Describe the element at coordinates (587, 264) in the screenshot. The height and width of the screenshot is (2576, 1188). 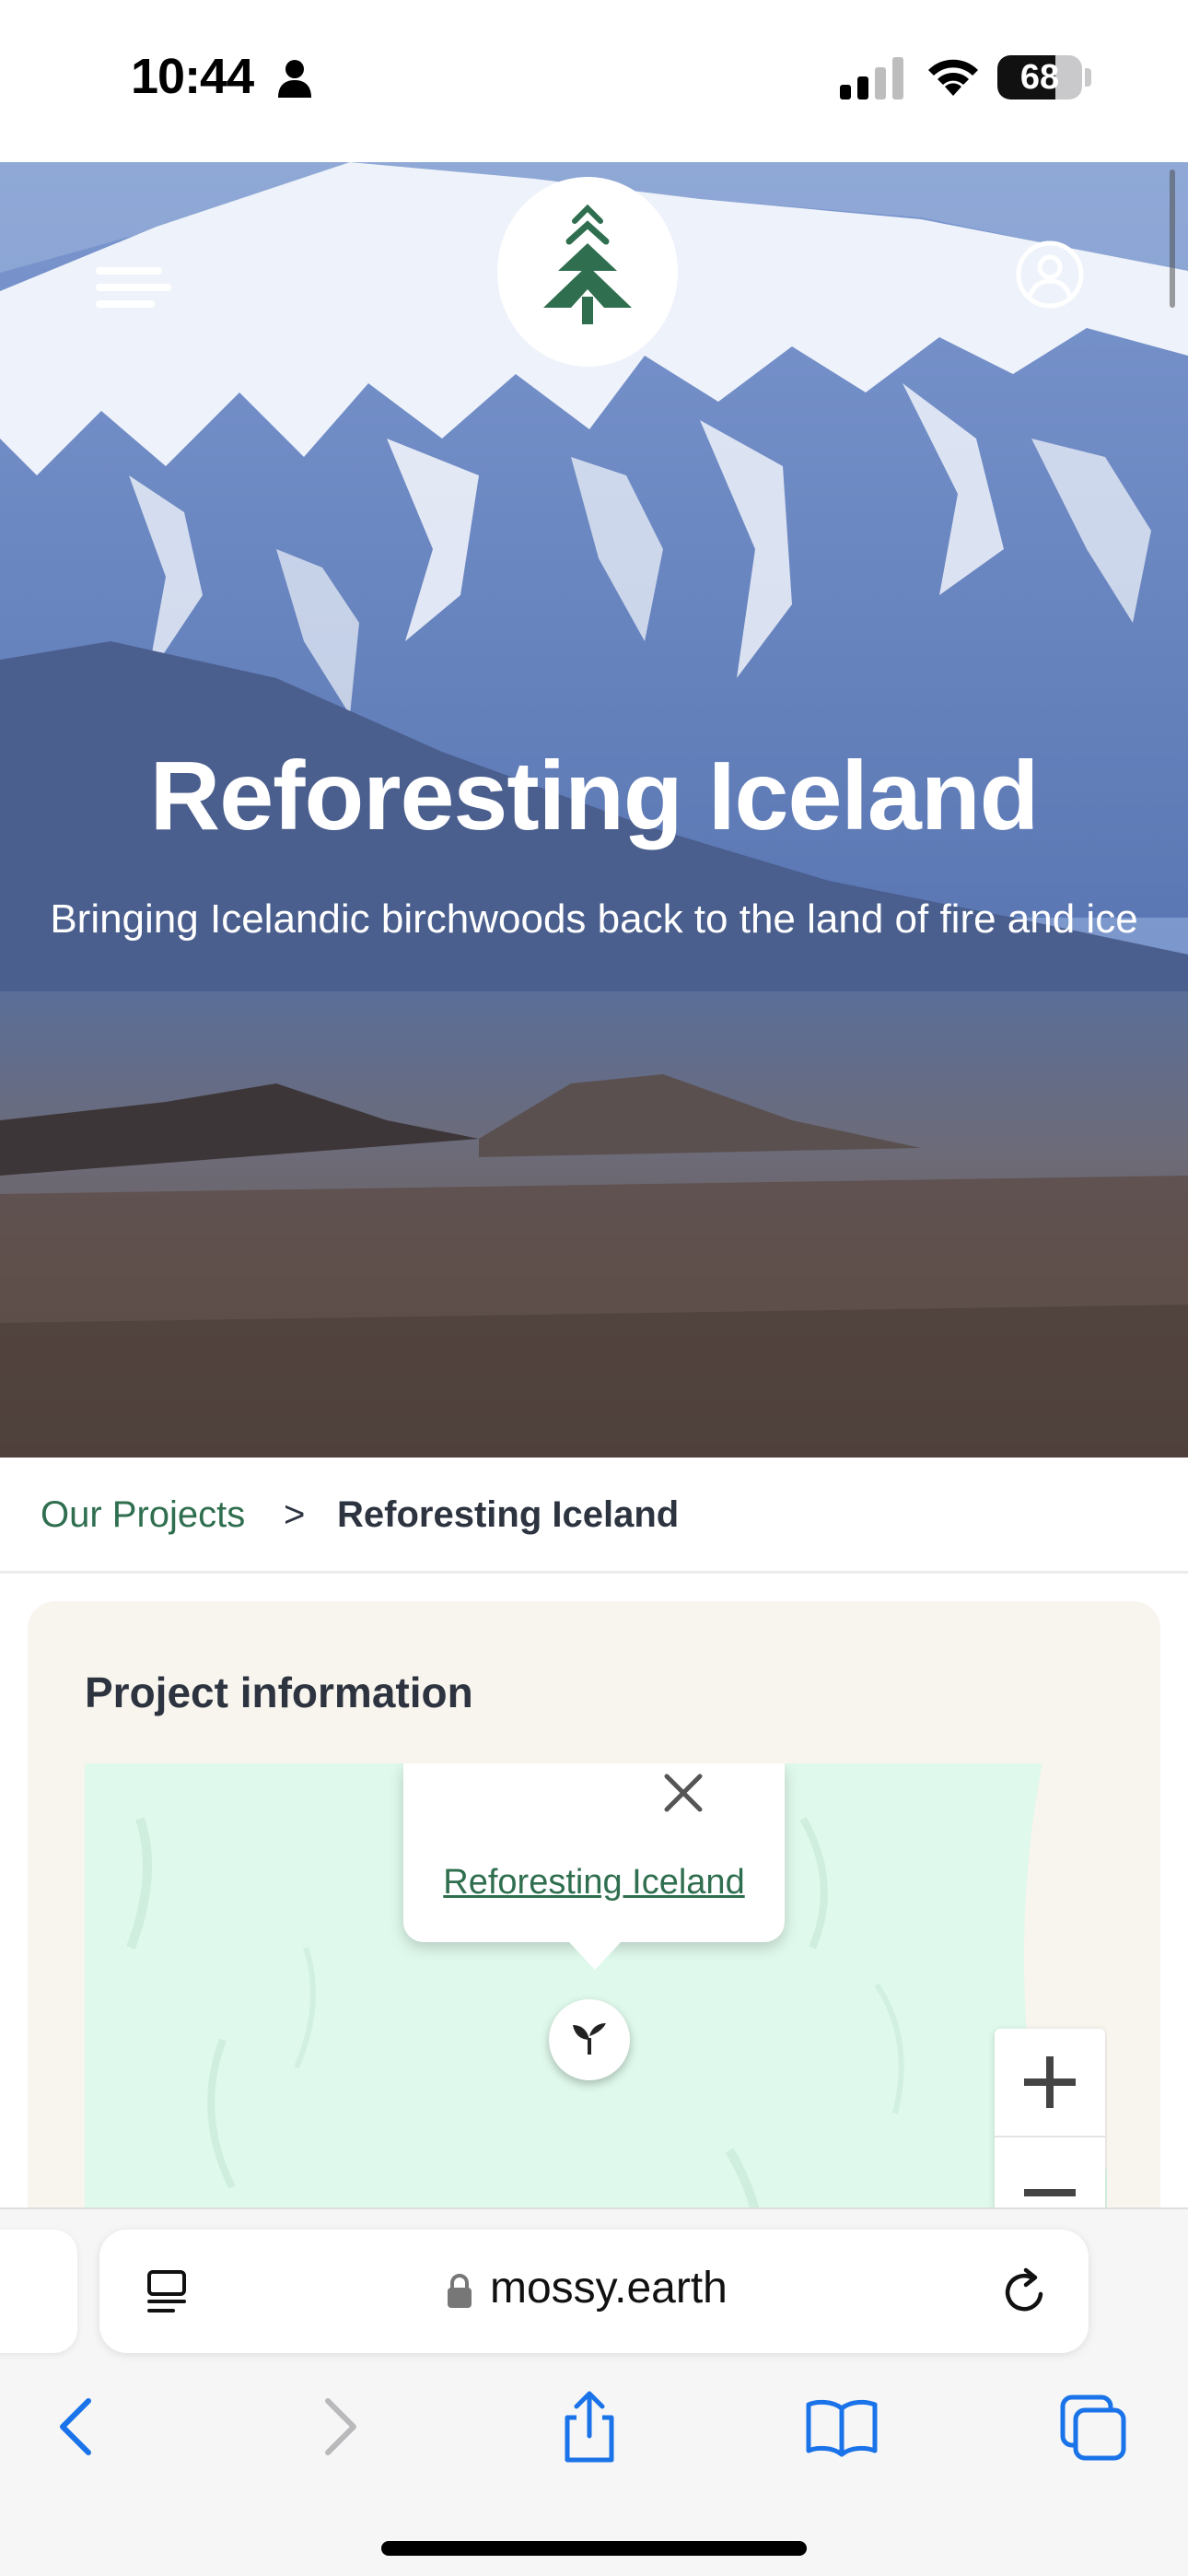
I see `tree-logo-icon` at that location.